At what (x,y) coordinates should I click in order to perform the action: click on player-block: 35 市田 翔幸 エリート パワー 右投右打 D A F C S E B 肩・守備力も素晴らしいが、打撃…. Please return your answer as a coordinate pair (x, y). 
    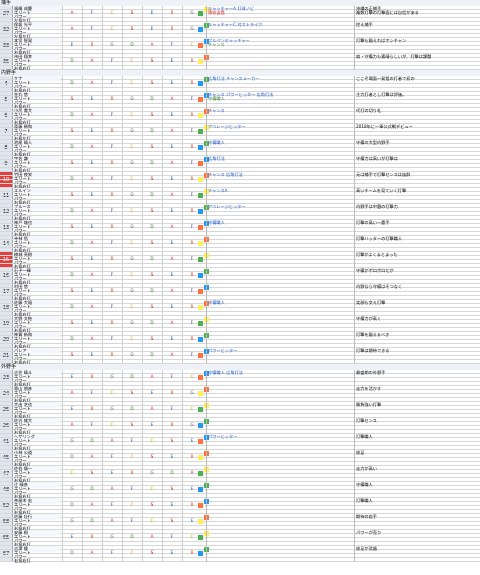
    Looking at the image, I should click on (240, 62).